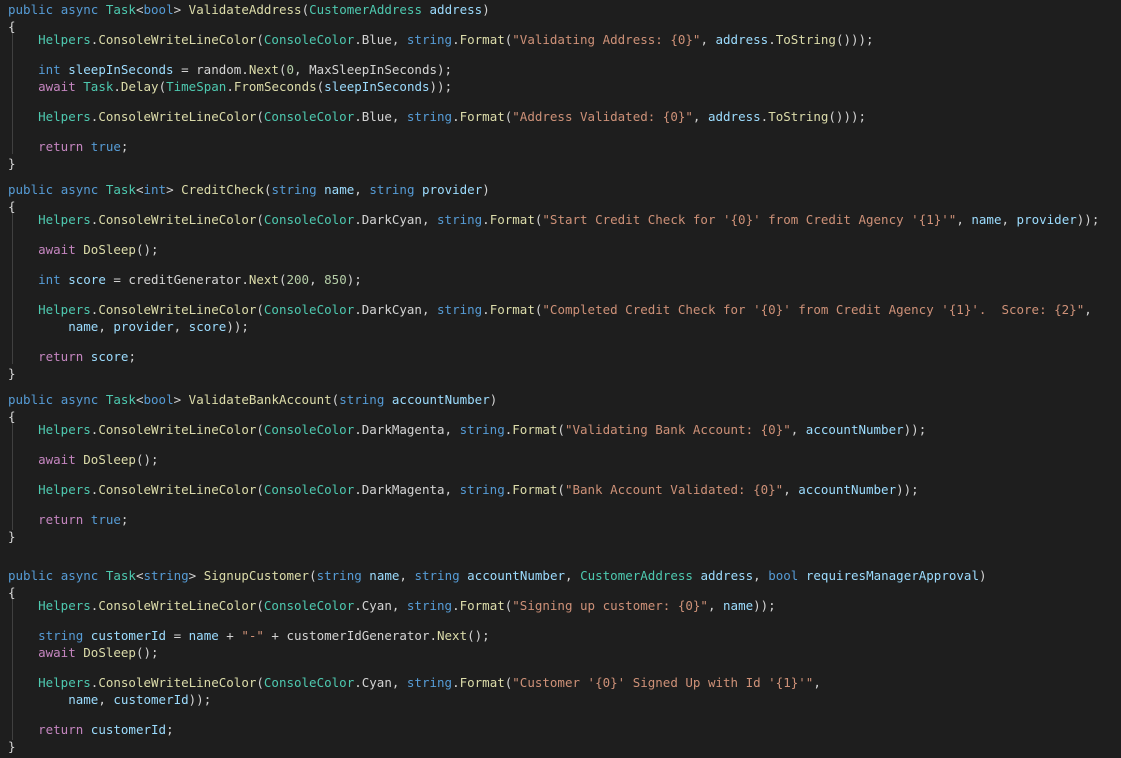 This screenshot has height=758, width=1121. What do you see at coordinates (147, 249) in the screenshot?
I see `code-token: ();` at bounding box center [147, 249].